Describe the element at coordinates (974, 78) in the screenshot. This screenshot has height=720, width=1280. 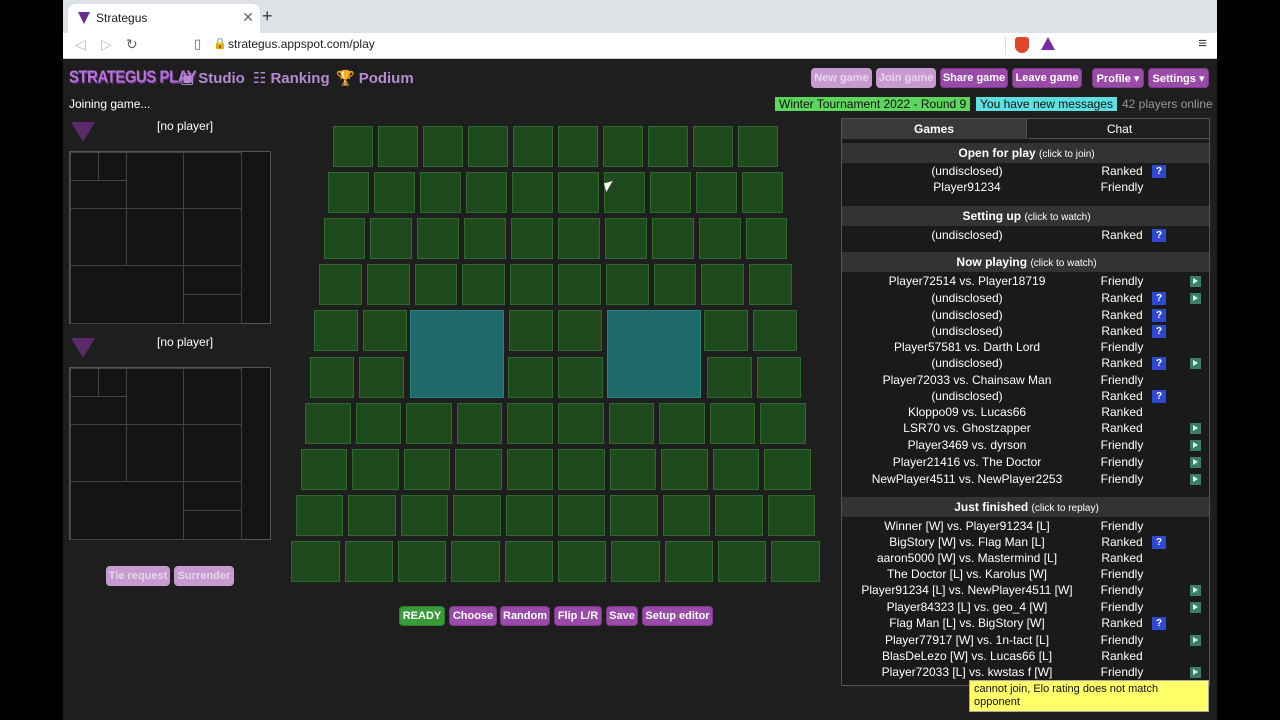
I see `share-game-button: Share game` at that location.